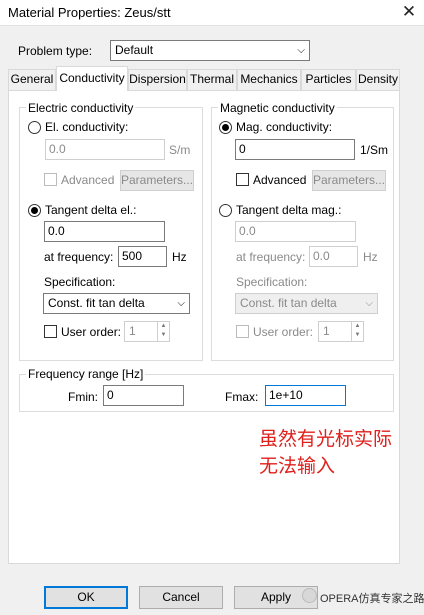 The image size is (424, 615). I want to click on el-specification-value: Const. fit tan delta, so click(96, 303).